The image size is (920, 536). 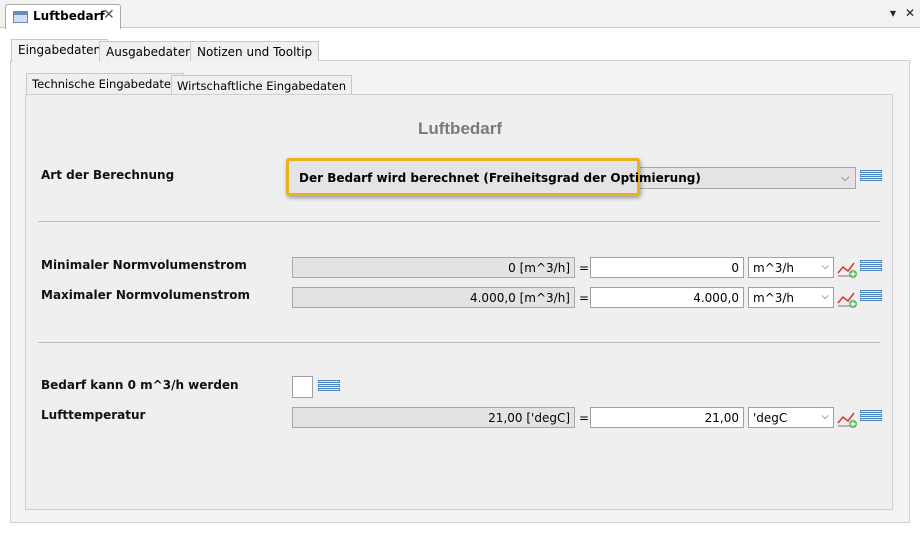 I want to click on document-tab-luftbedarf: Luftbedarf ✕, so click(x=63, y=16).